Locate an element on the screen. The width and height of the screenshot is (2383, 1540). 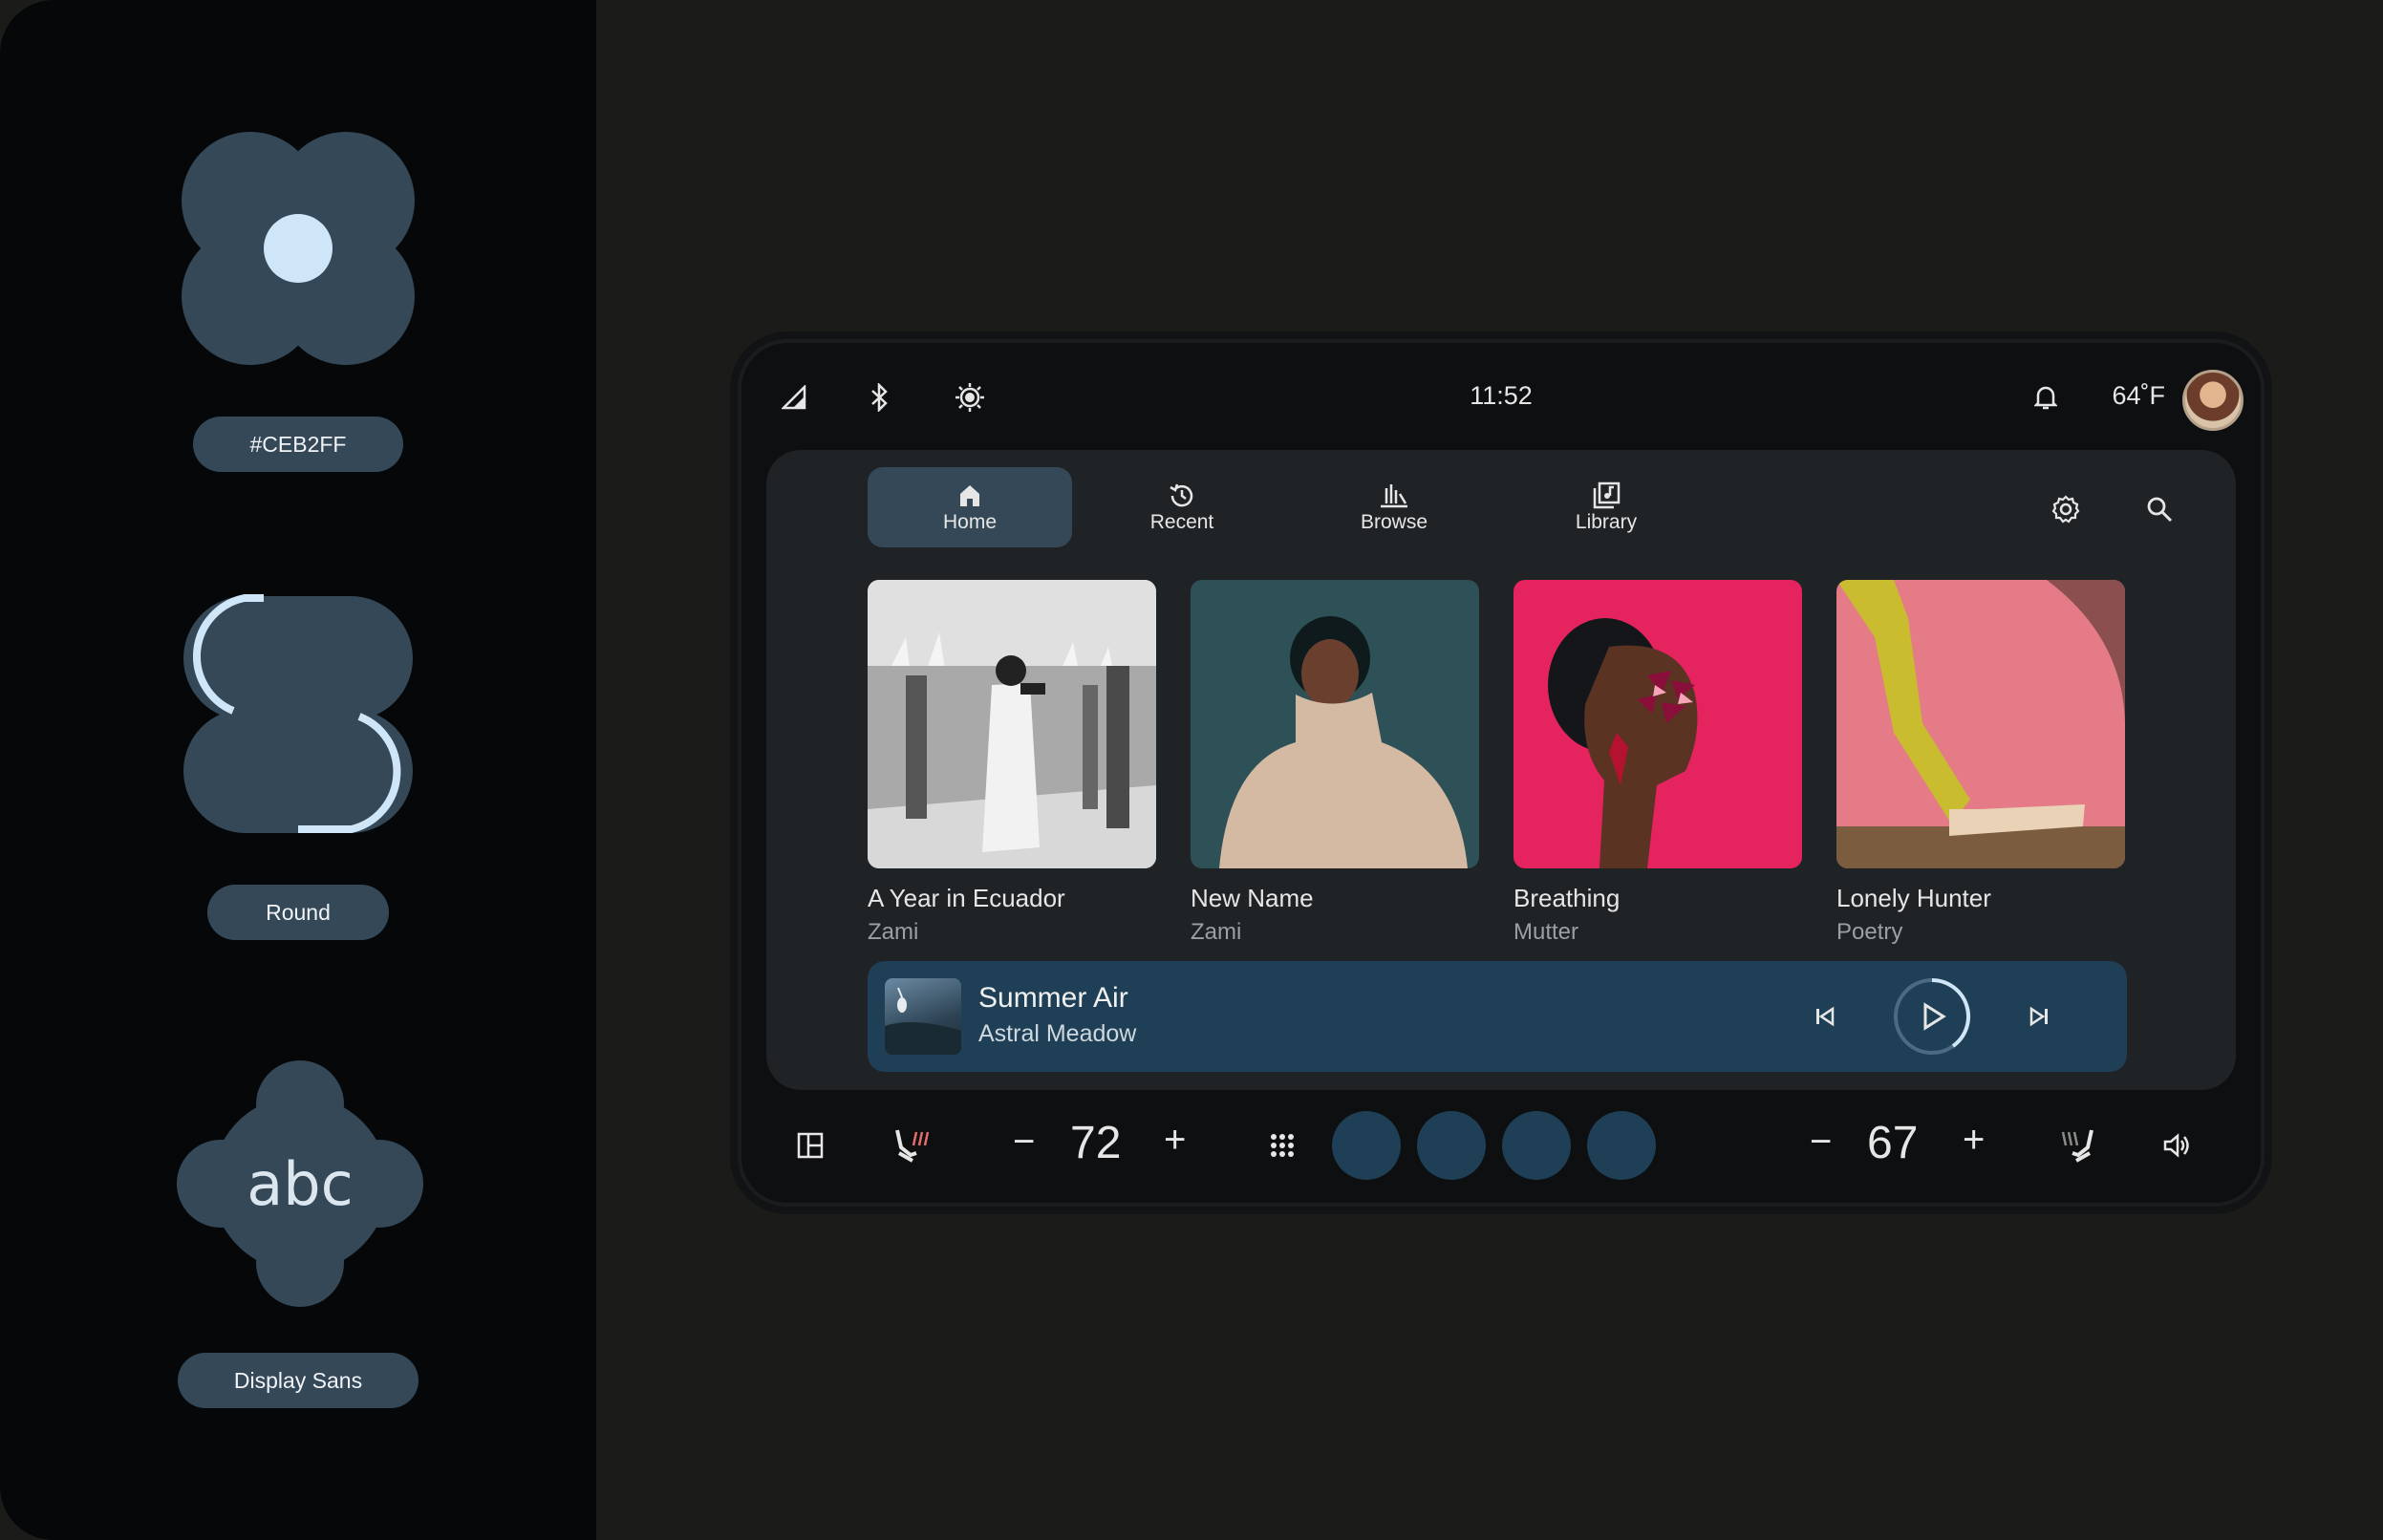
right-temp-increase: + is located at coordinates (1974, 1141).